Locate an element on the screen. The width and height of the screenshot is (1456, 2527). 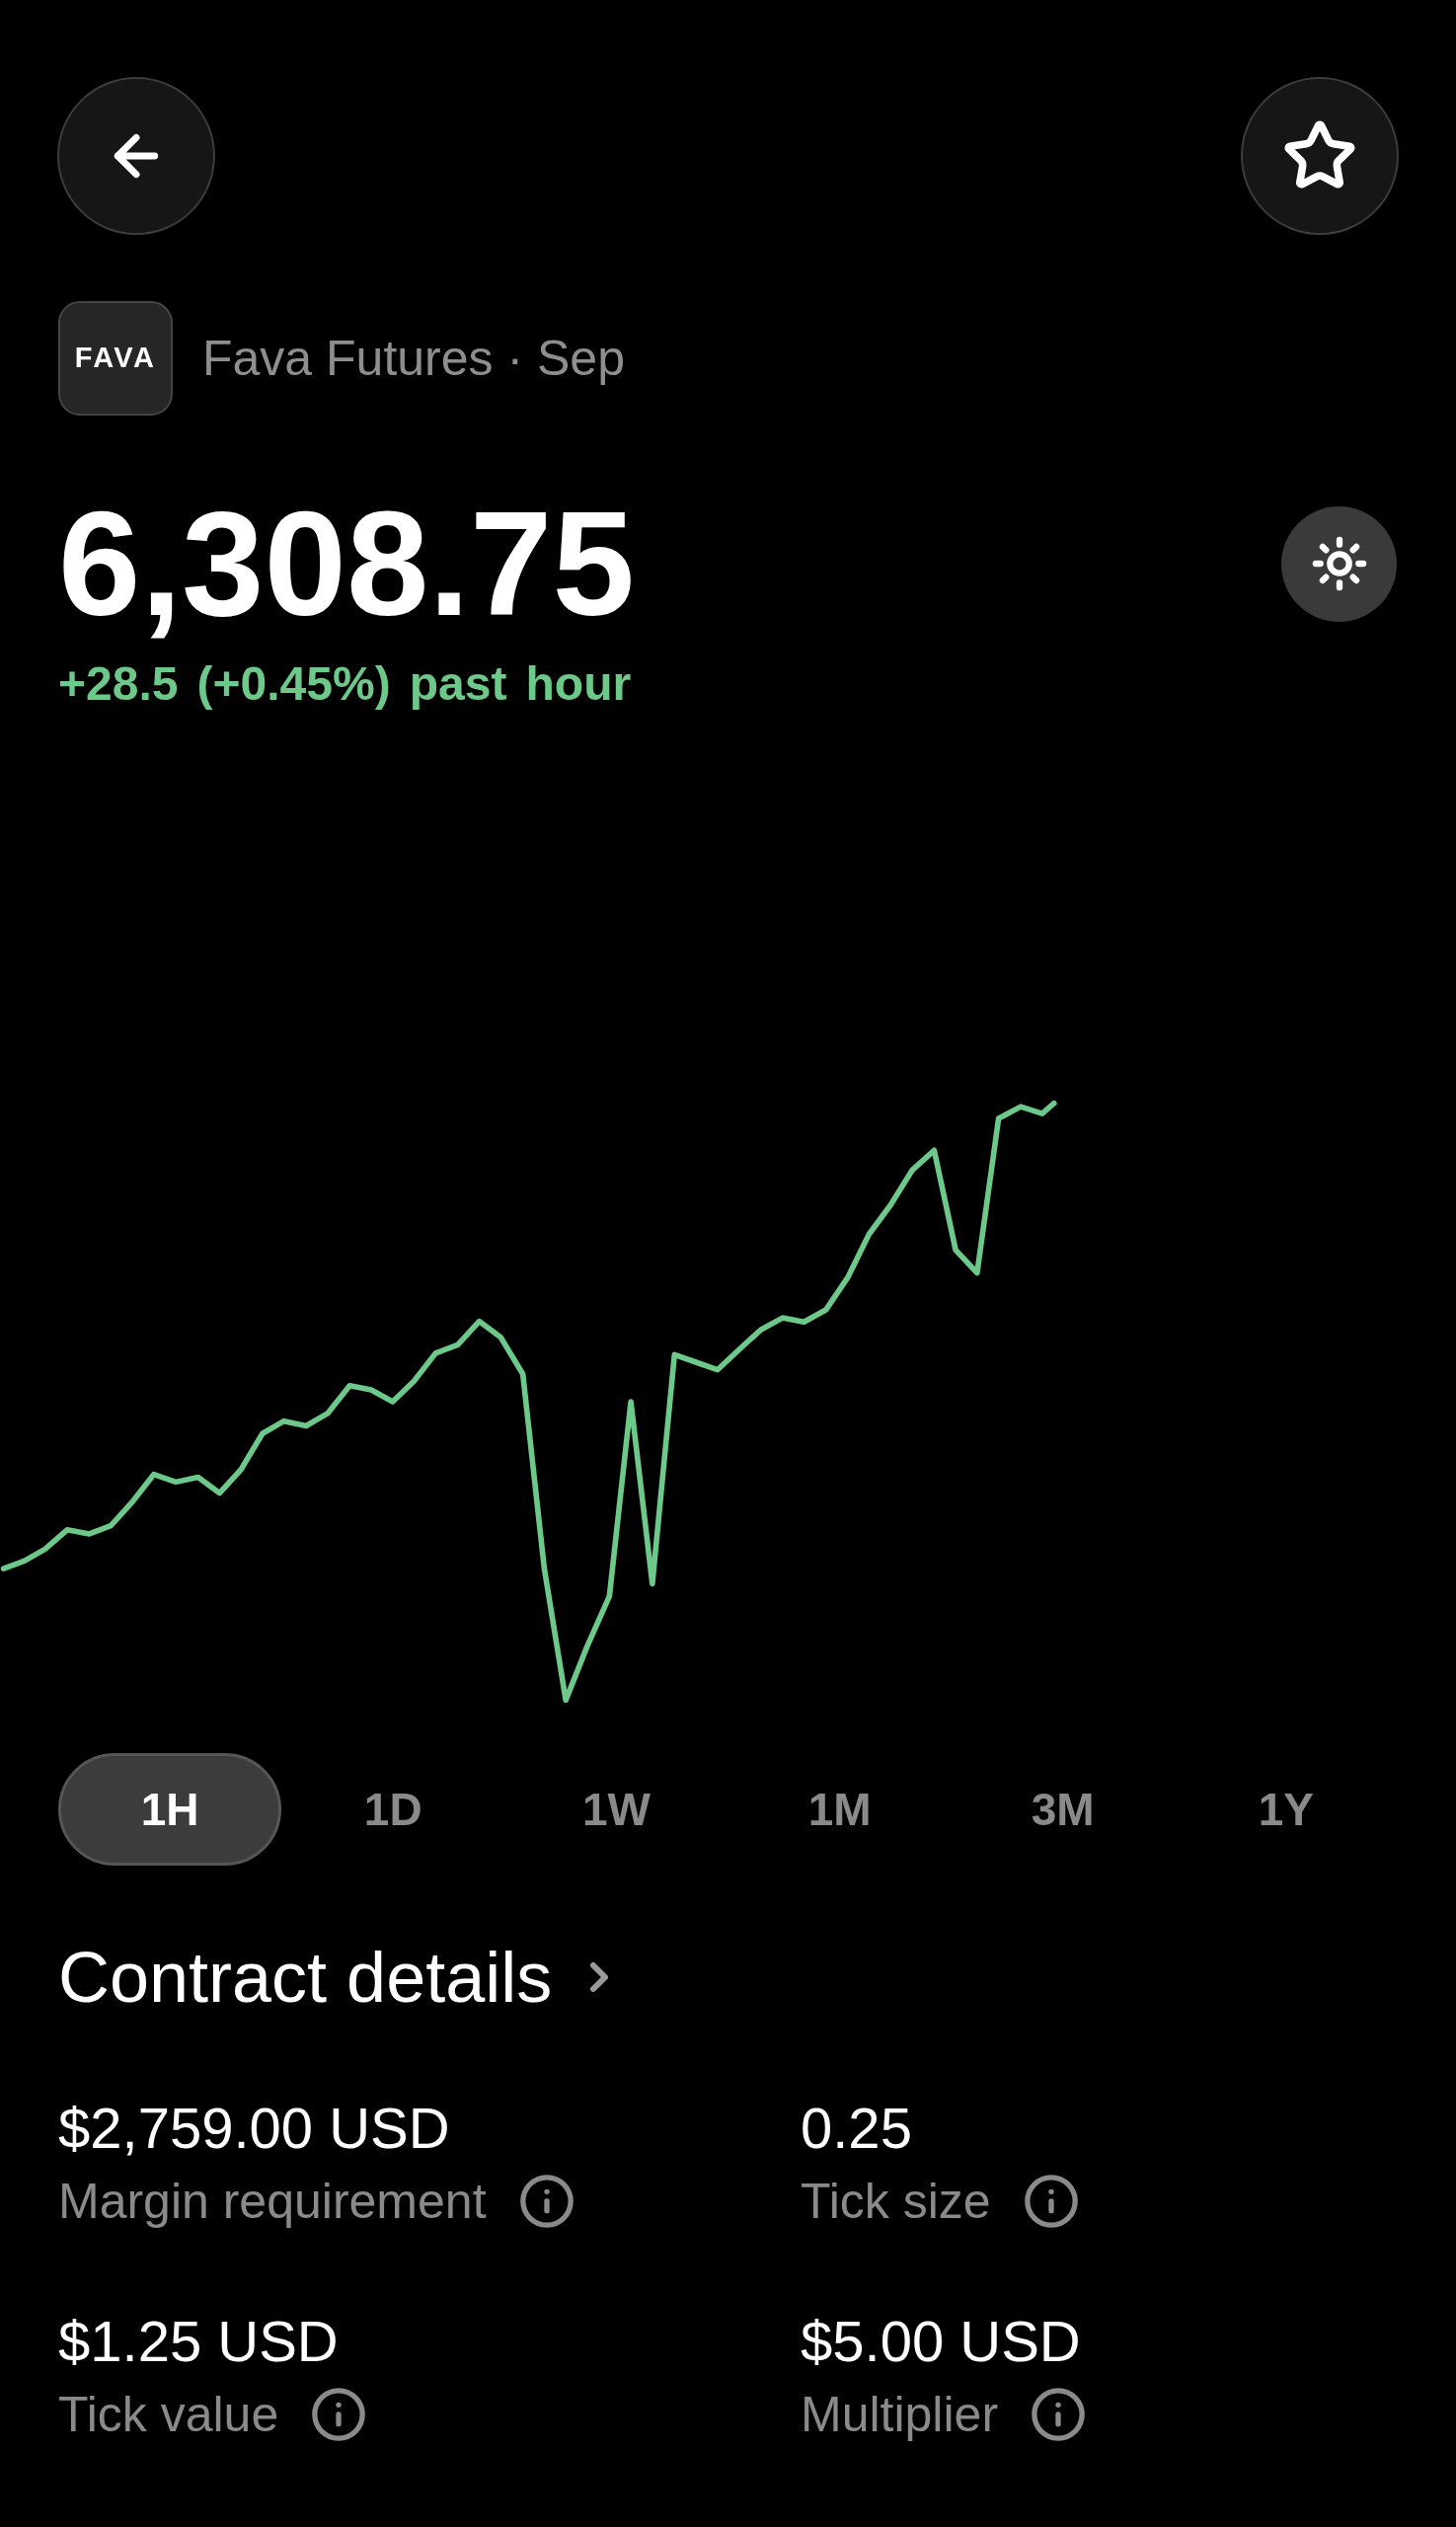
time-range-tab: 1Y is located at coordinates (1286, 1809).